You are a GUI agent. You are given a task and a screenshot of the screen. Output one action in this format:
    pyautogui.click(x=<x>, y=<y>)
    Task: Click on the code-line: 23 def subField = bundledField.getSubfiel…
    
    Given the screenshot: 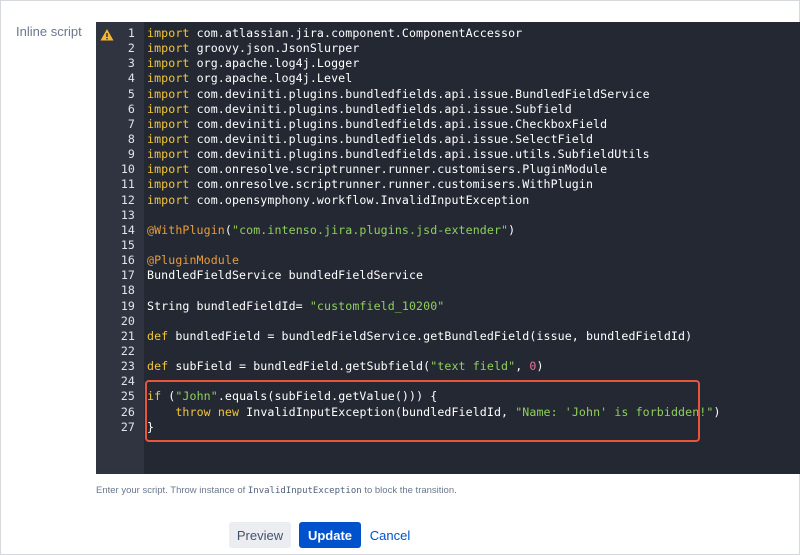 What is the action you would take?
    pyautogui.click(x=448, y=366)
    